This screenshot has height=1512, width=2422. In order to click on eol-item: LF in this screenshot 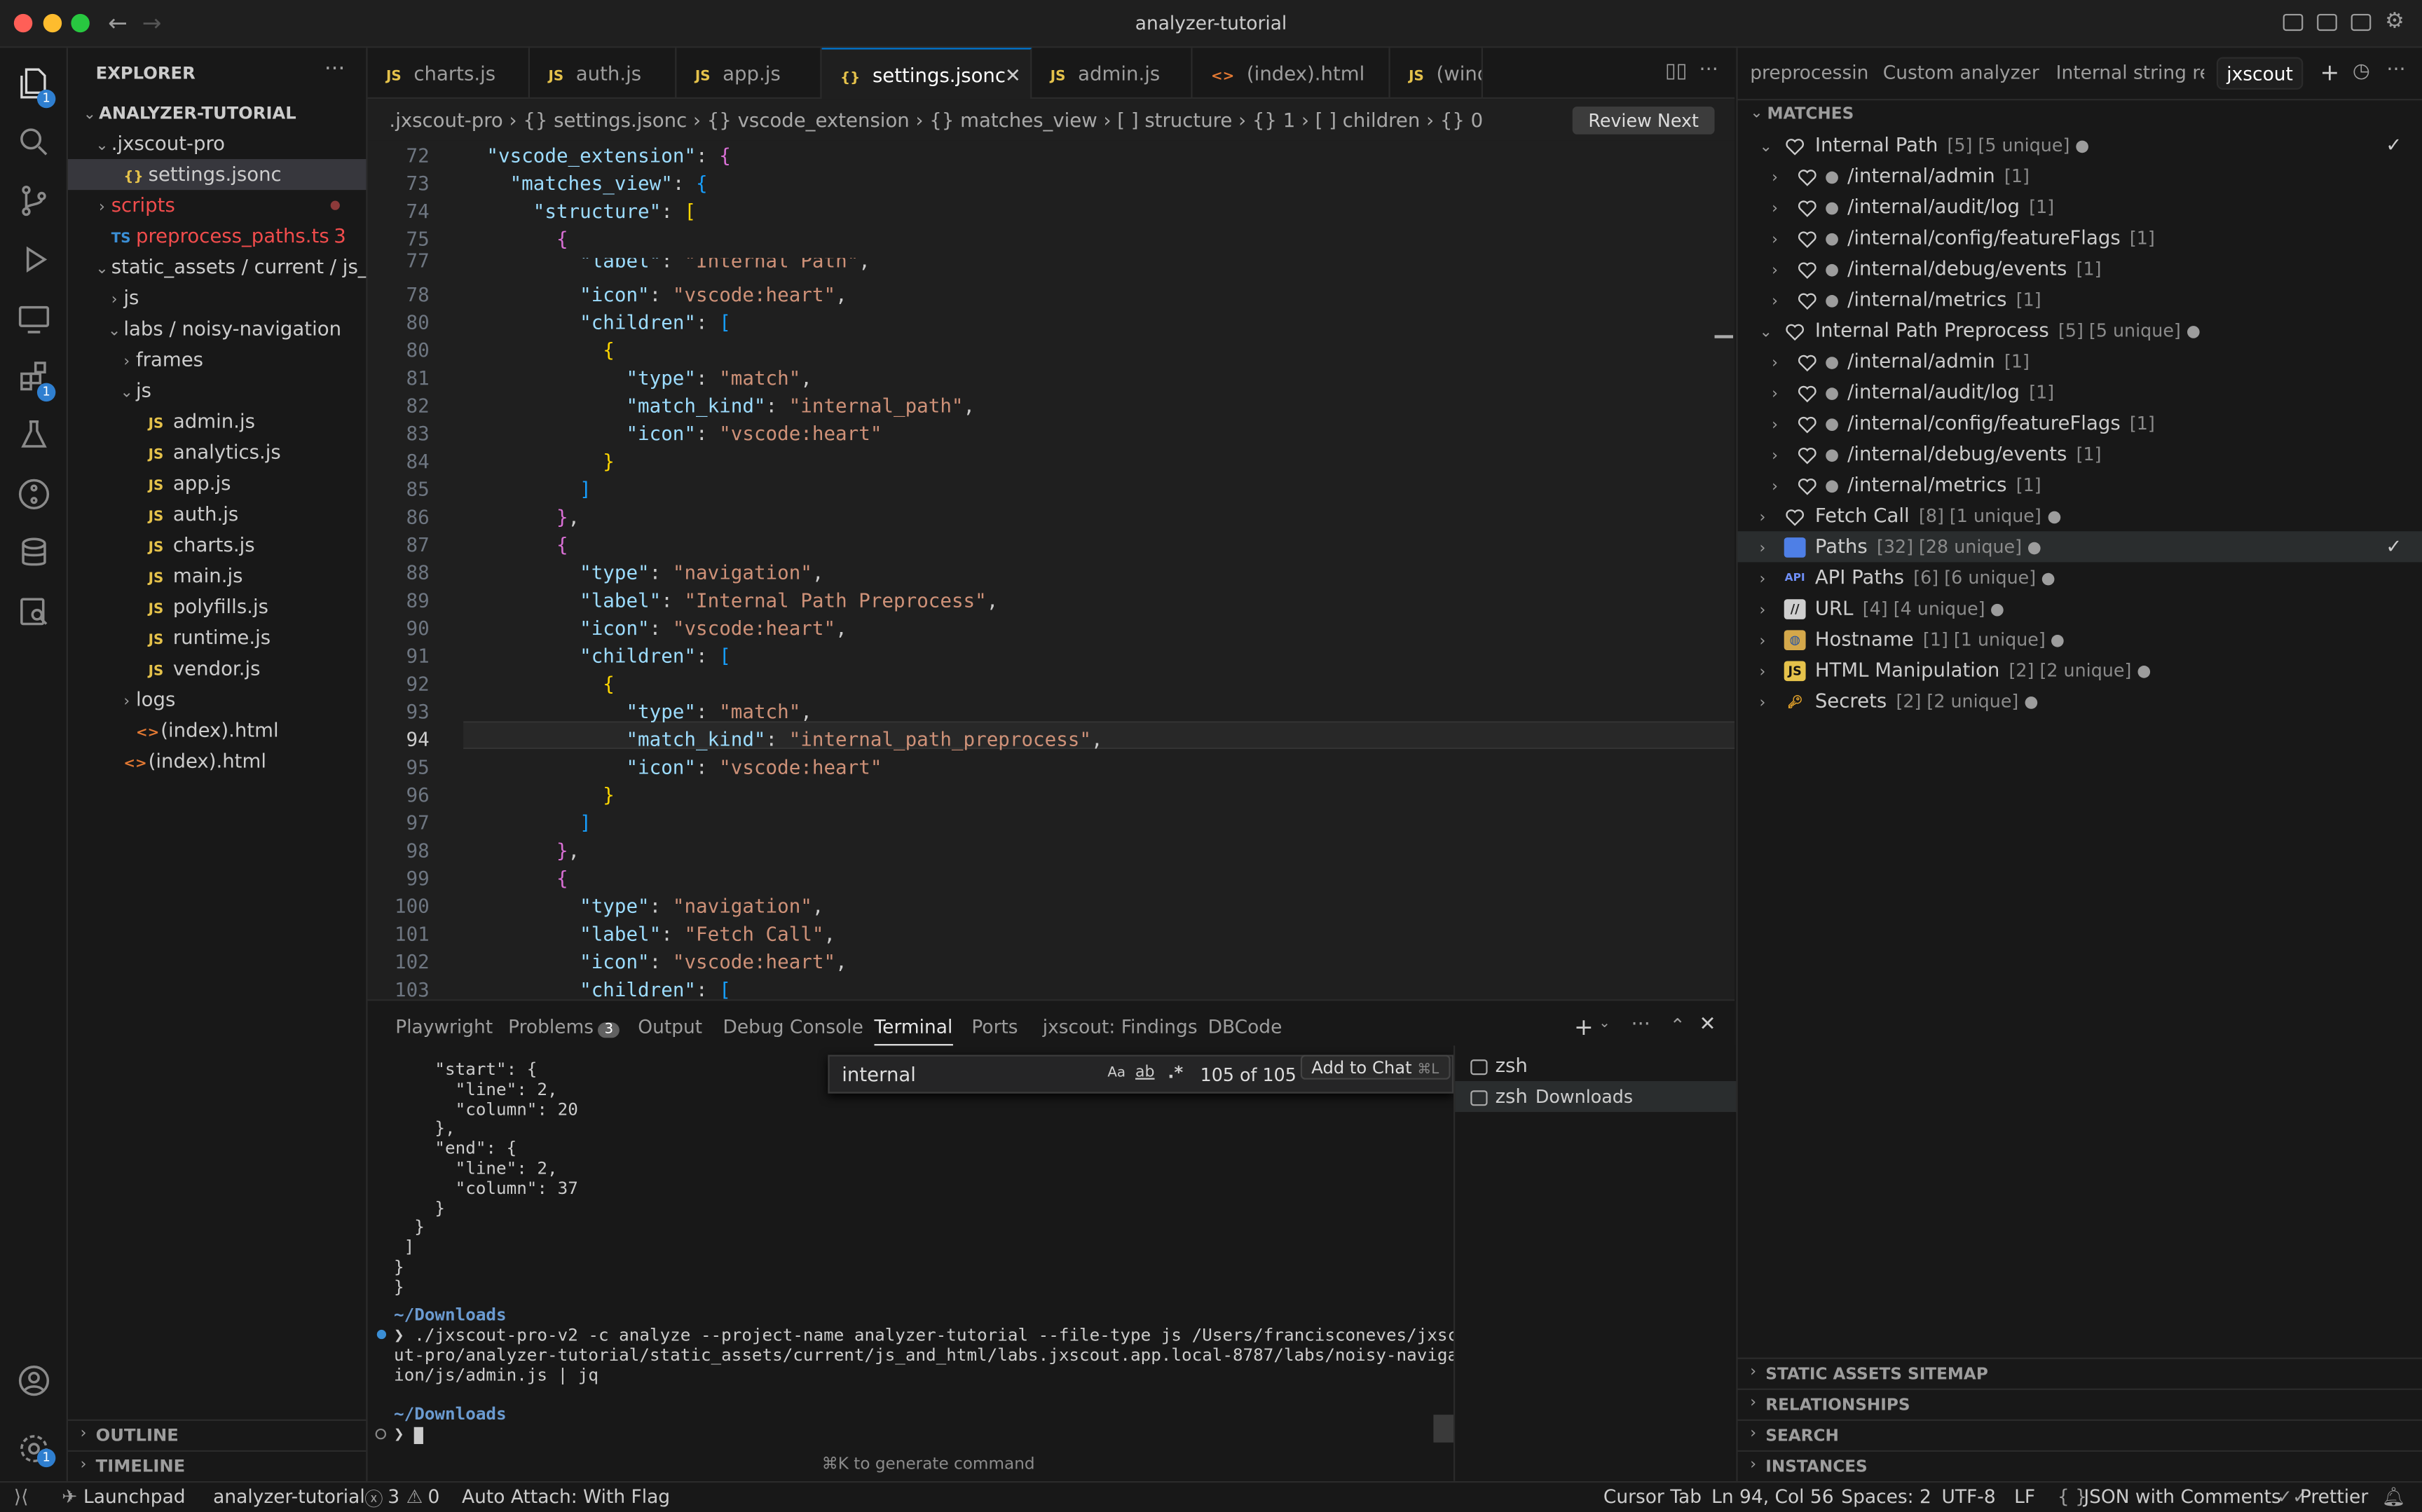, I will do `click(2024, 1497)`.